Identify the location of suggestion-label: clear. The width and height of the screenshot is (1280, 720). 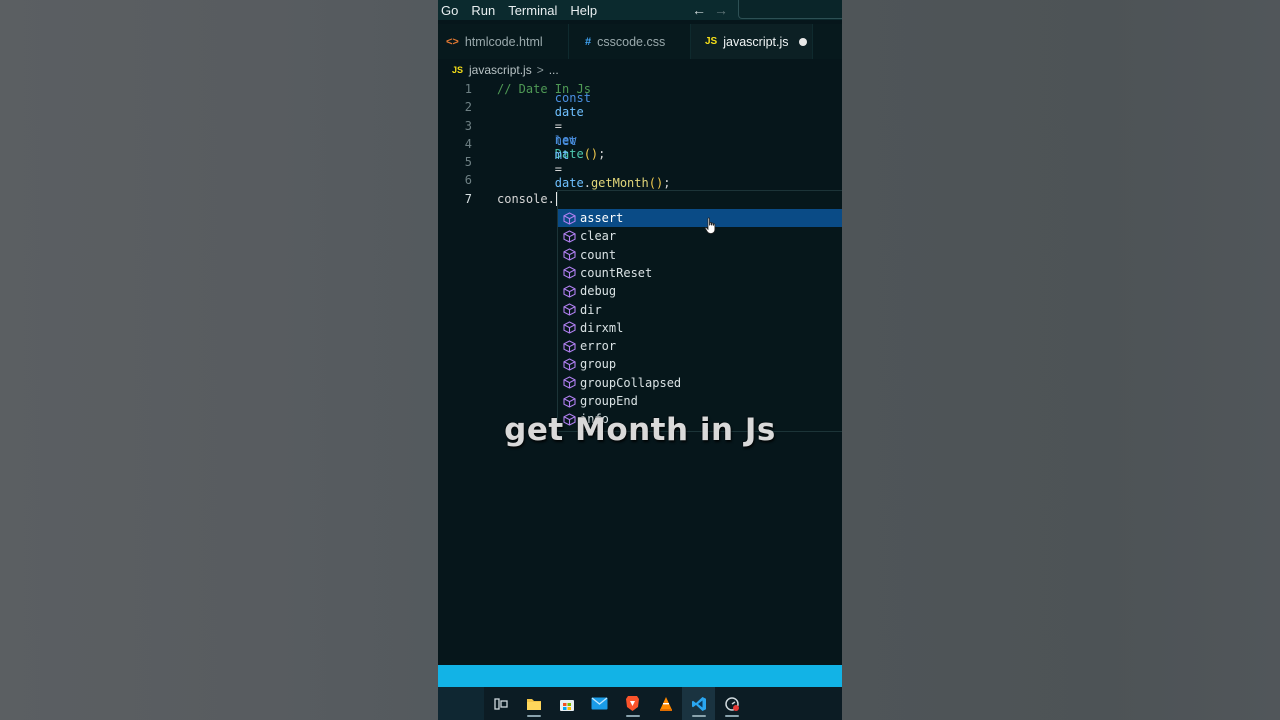
(598, 236).